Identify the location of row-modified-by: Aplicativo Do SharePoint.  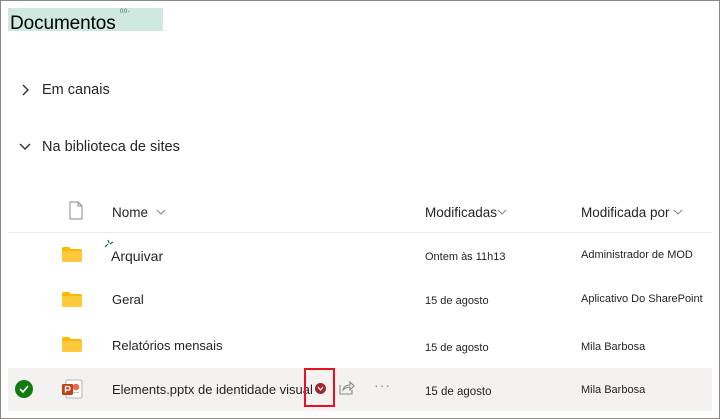
(642, 299).